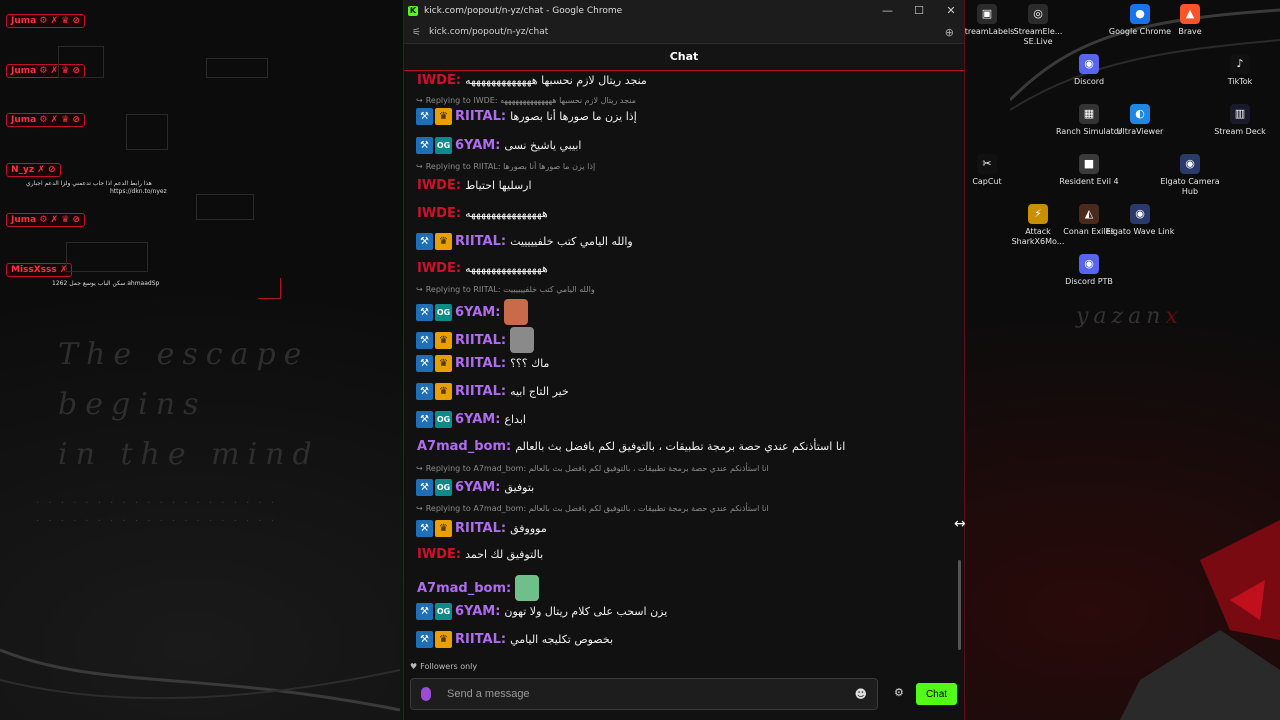 Image resolution: width=1280 pixels, height=720 pixels. I want to click on desktop-icon-elgato-camera-hub: ◉ Elgato Camera Hub, so click(1190, 175).